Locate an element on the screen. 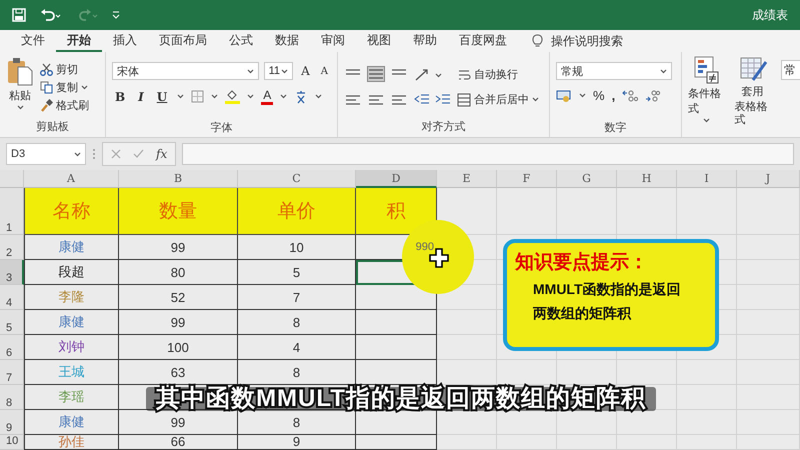  ribbon-tab: 数据 is located at coordinates (287, 41).